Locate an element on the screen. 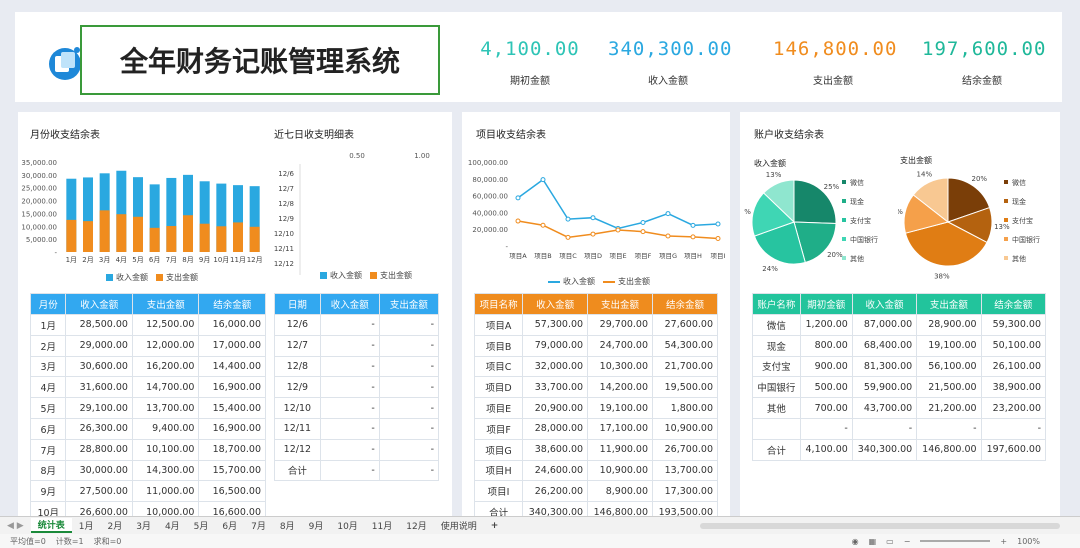 This screenshot has height=548, width=1080. table-cell: 30,600.00 is located at coordinates (99, 366).